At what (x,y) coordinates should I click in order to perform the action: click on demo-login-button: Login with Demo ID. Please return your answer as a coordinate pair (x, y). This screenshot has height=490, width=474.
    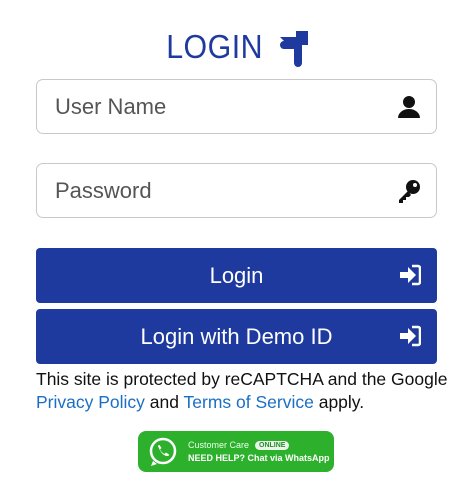
    Looking at the image, I should click on (236, 336).